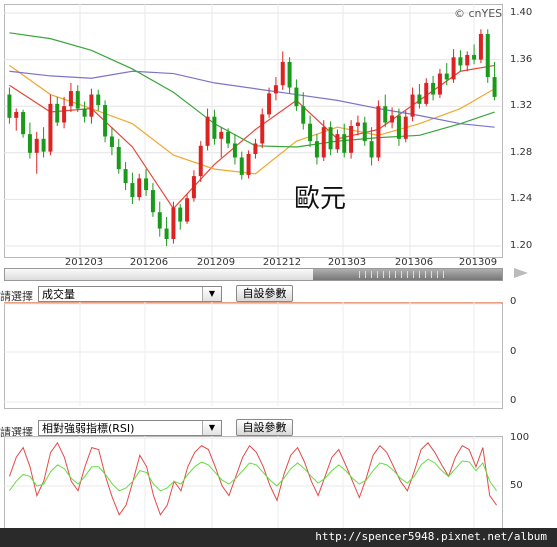 Image resolution: width=557 pixels, height=547 pixels. I want to click on scrollbar-thumb, so click(407, 274).